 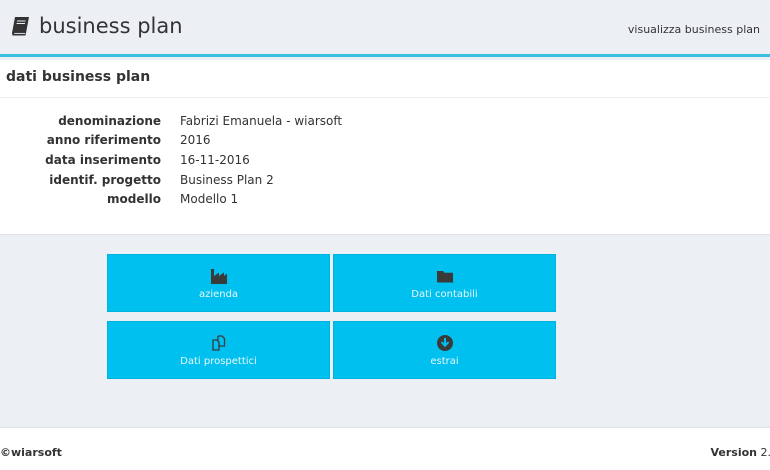 What do you see at coordinates (218, 343) in the screenshot?
I see `copy-icon` at bounding box center [218, 343].